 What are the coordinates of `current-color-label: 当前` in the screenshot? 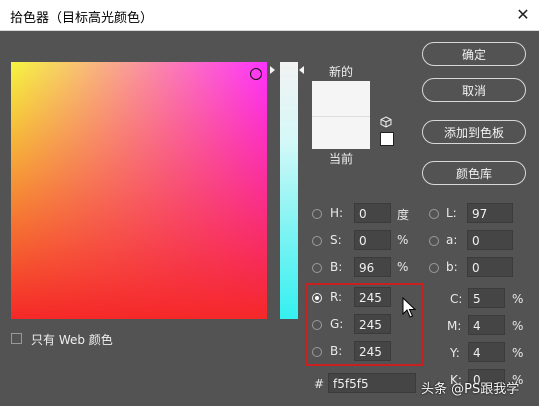 It's located at (341, 159).